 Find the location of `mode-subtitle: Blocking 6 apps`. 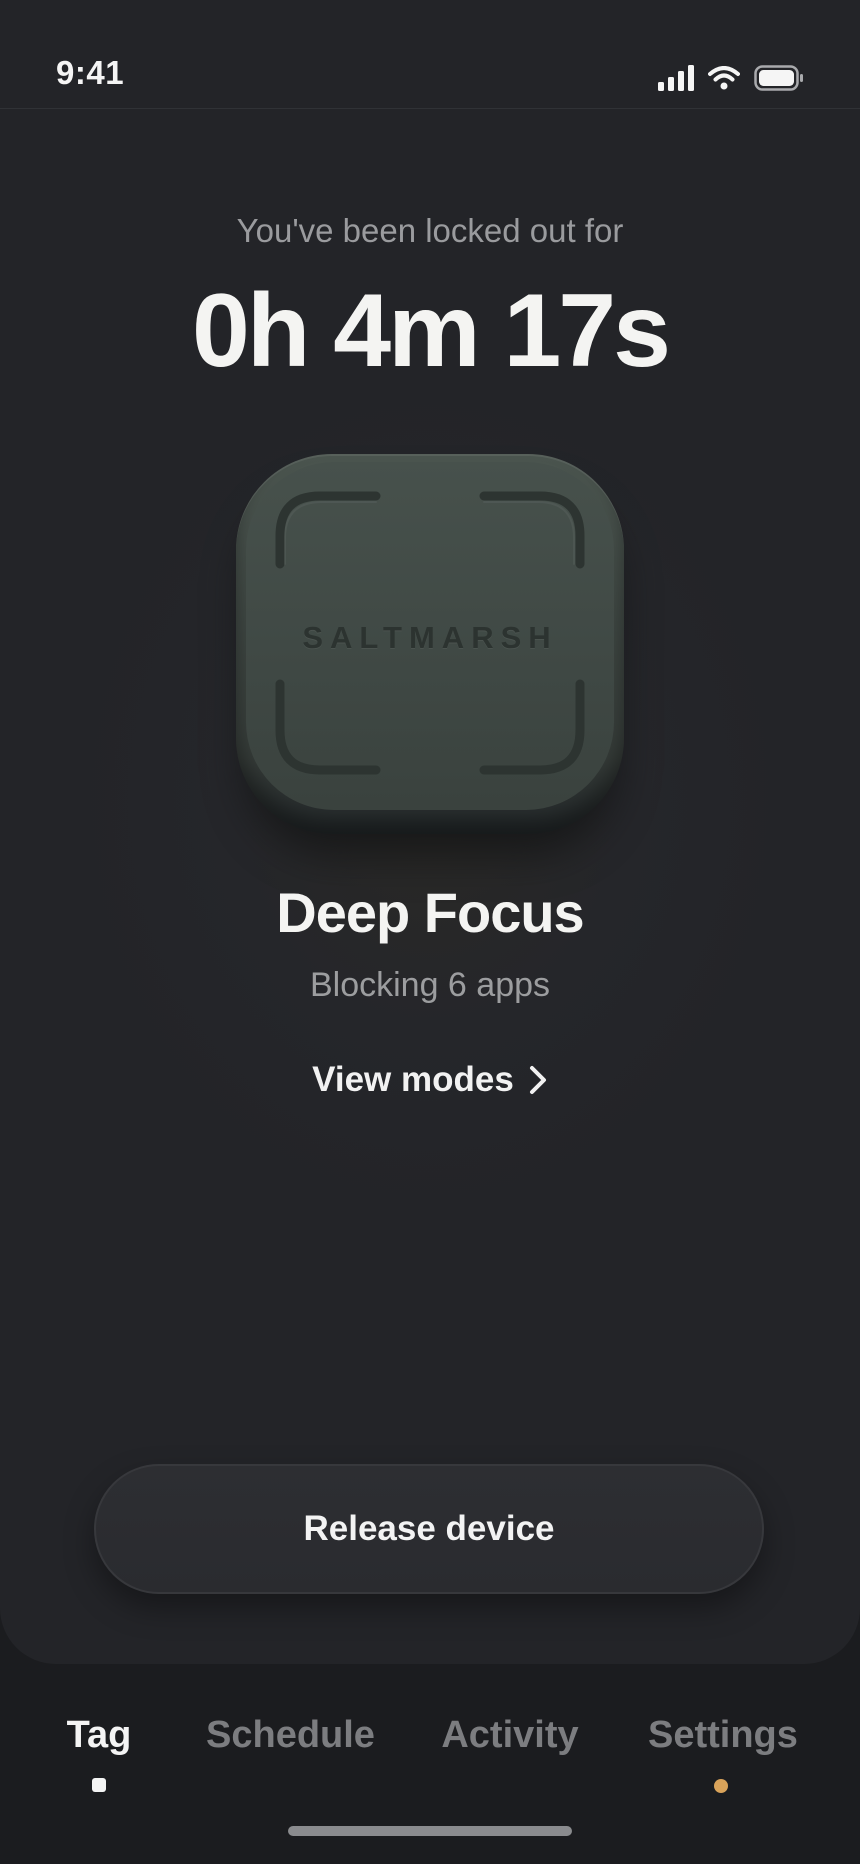

mode-subtitle: Blocking 6 apps is located at coordinates (430, 985).